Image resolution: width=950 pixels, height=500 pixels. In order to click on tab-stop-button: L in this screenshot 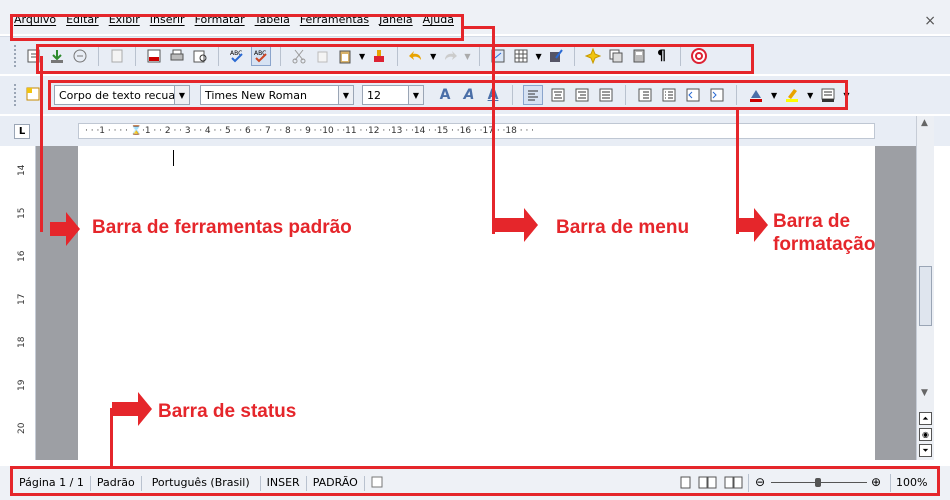, I will do `click(22, 131)`.